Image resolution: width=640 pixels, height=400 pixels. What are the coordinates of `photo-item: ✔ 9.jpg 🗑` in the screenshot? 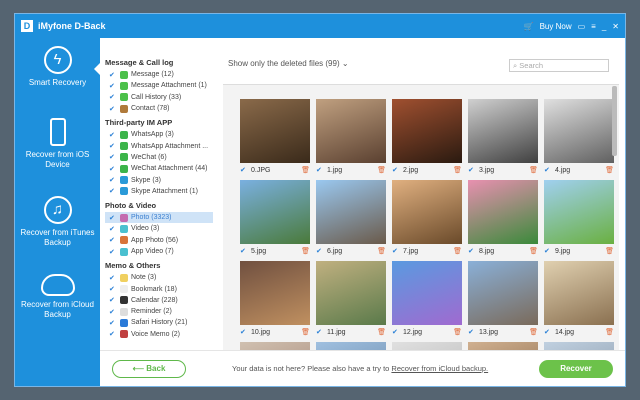 It's located at (579, 217).